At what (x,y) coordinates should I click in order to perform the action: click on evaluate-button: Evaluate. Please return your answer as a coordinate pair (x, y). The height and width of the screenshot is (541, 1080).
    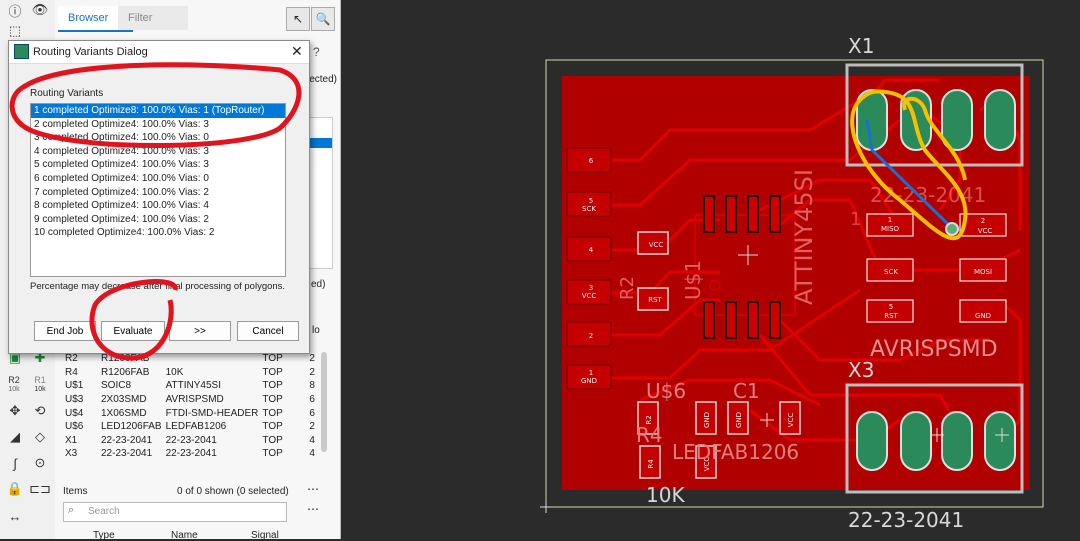
    Looking at the image, I should click on (133, 331).